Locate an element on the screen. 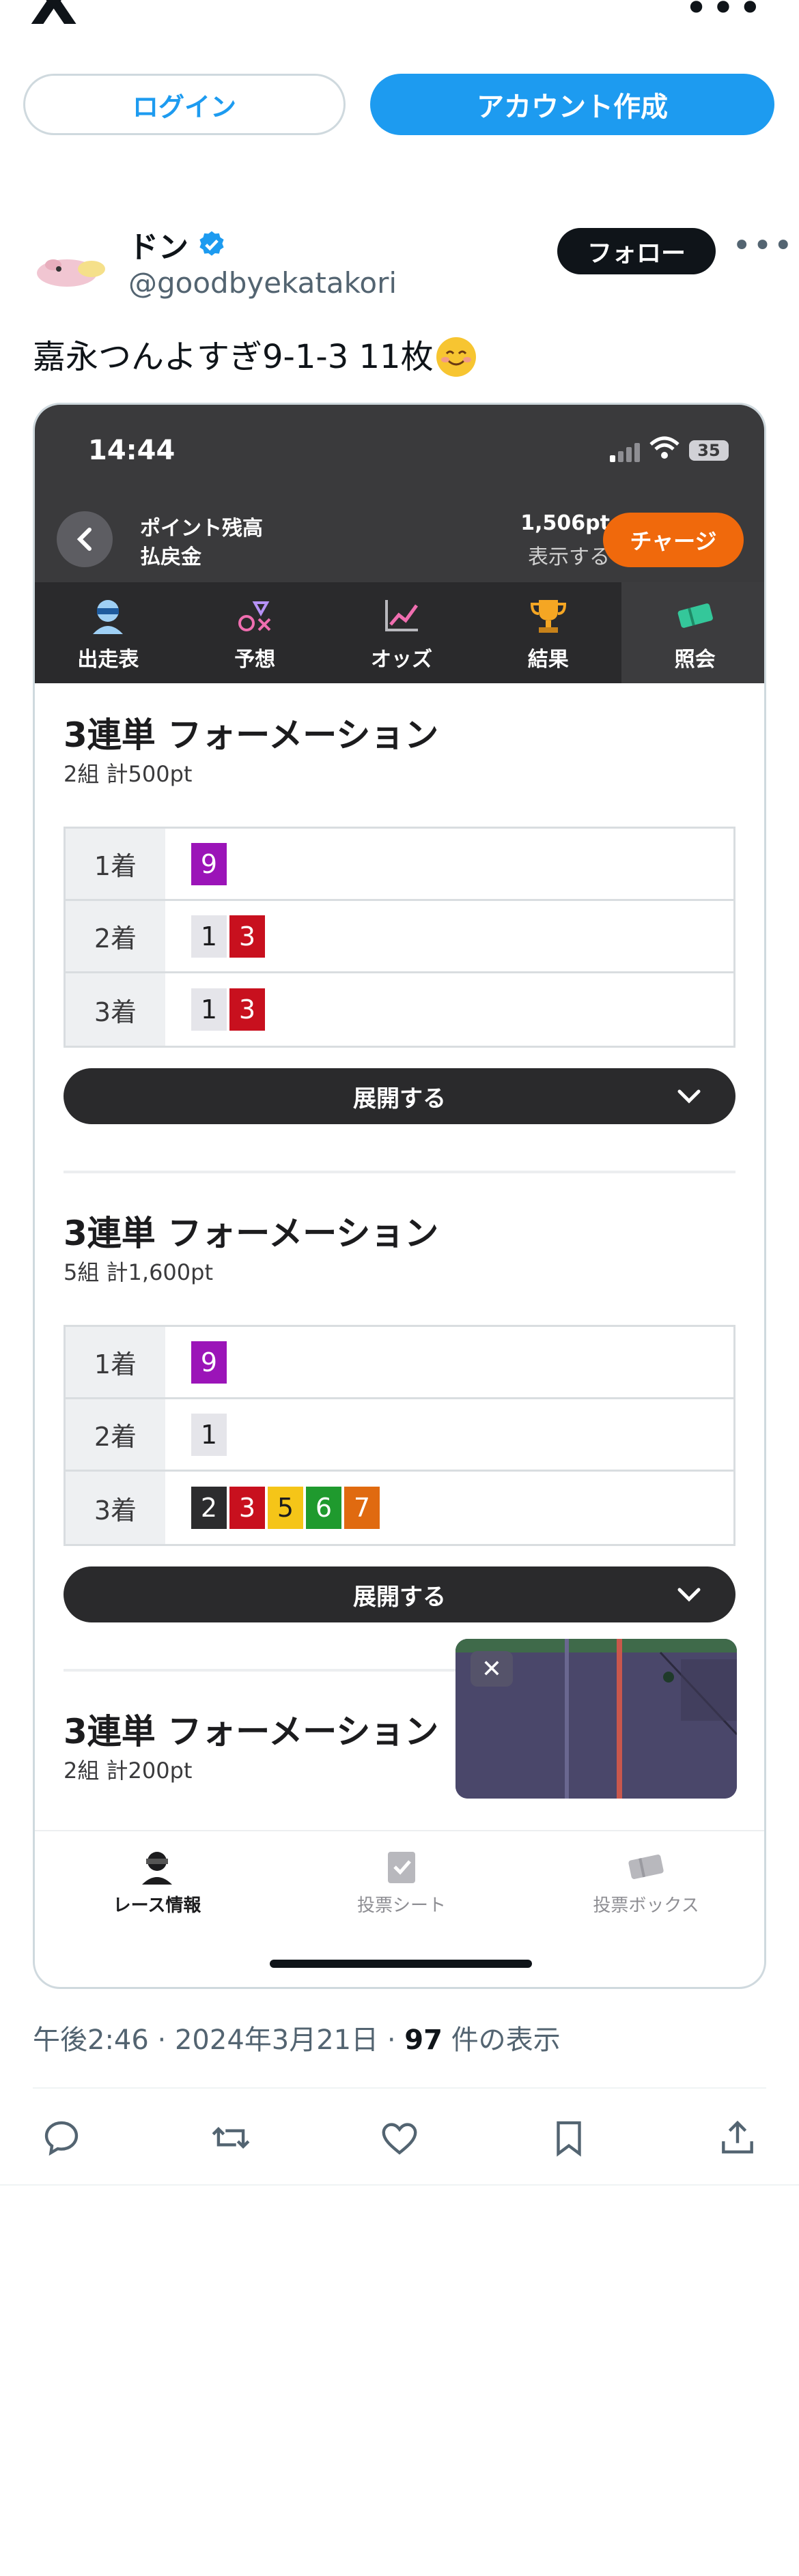 Image resolution: width=799 pixels, height=2576 pixels. table-row: 1着 9 is located at coordinates (399, 865).